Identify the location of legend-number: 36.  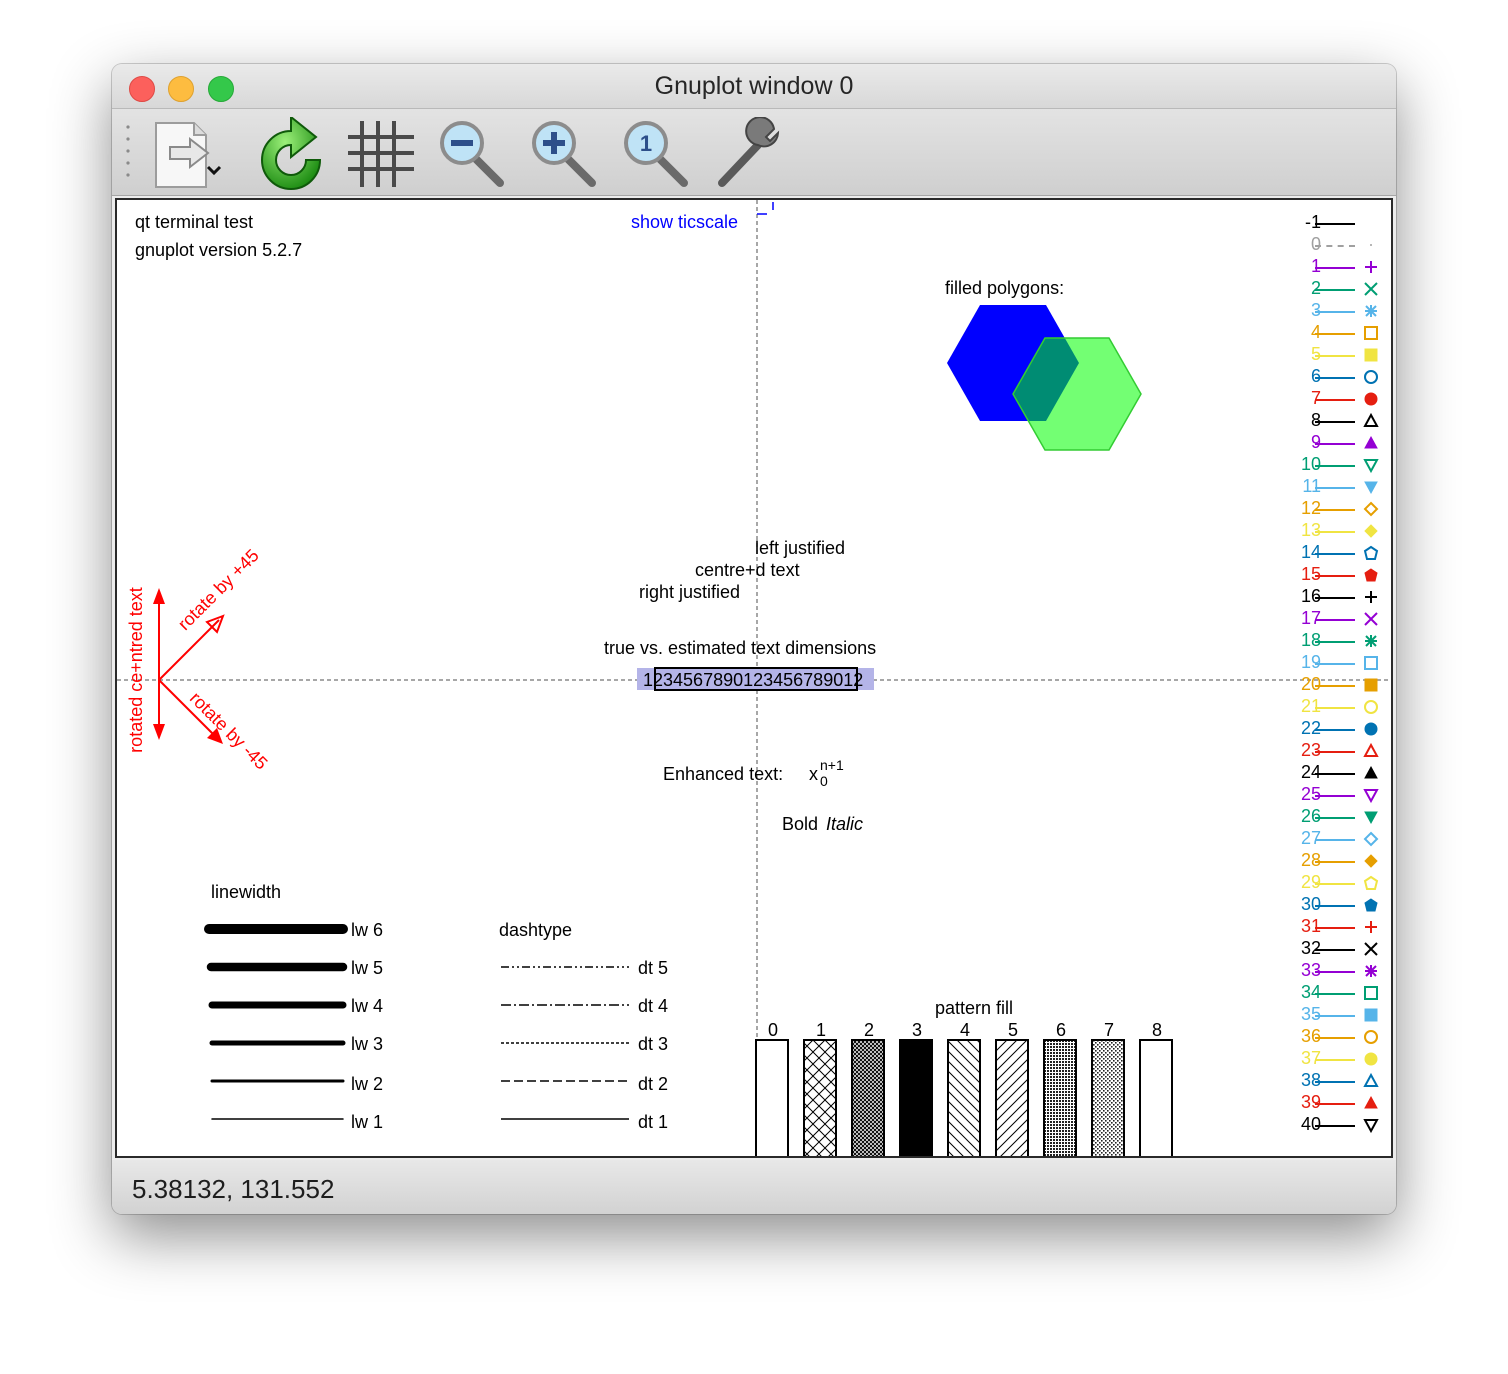
(1310, 1036).